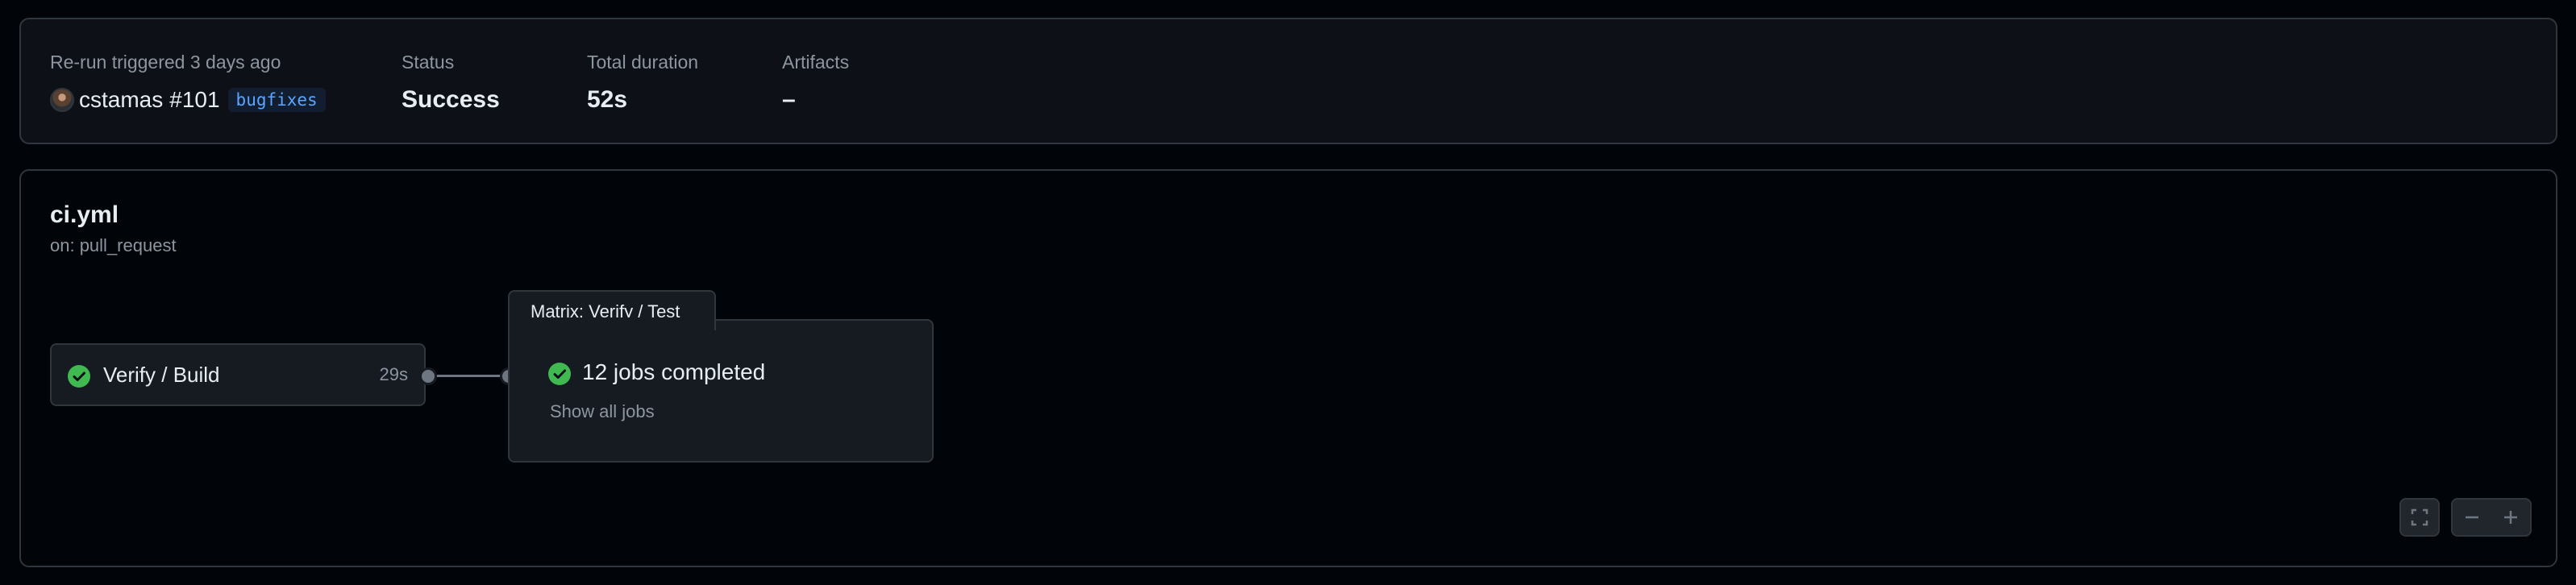  I want to click on job-card-verify-build: Verify / Build 29s, so click(238, 374).